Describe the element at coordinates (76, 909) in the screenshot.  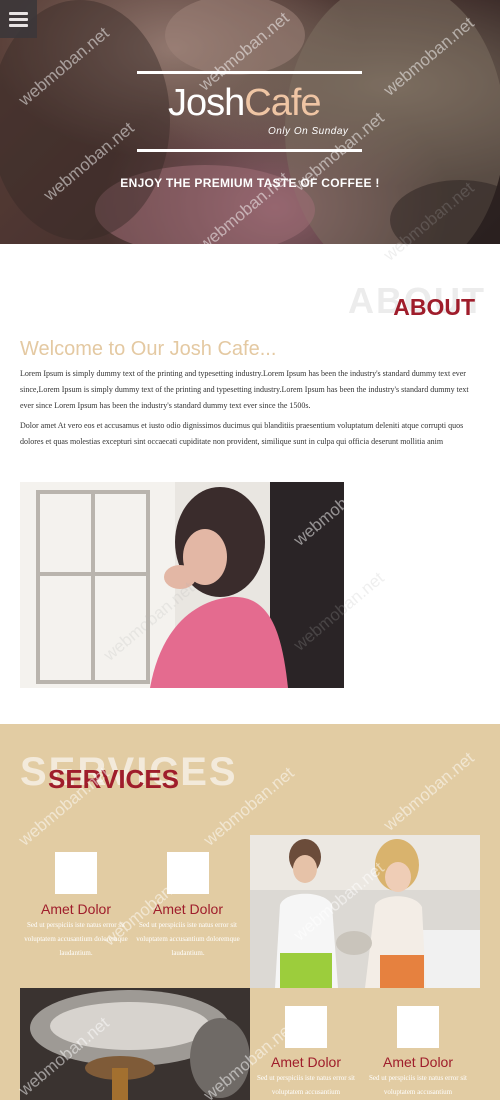
I see `service-1-title: Amet Dolor` at that location.